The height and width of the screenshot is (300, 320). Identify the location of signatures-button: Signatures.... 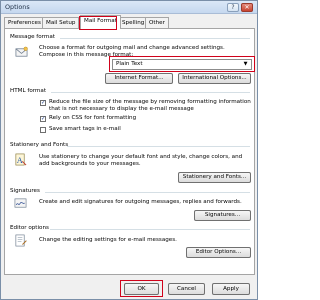
(222, 215).